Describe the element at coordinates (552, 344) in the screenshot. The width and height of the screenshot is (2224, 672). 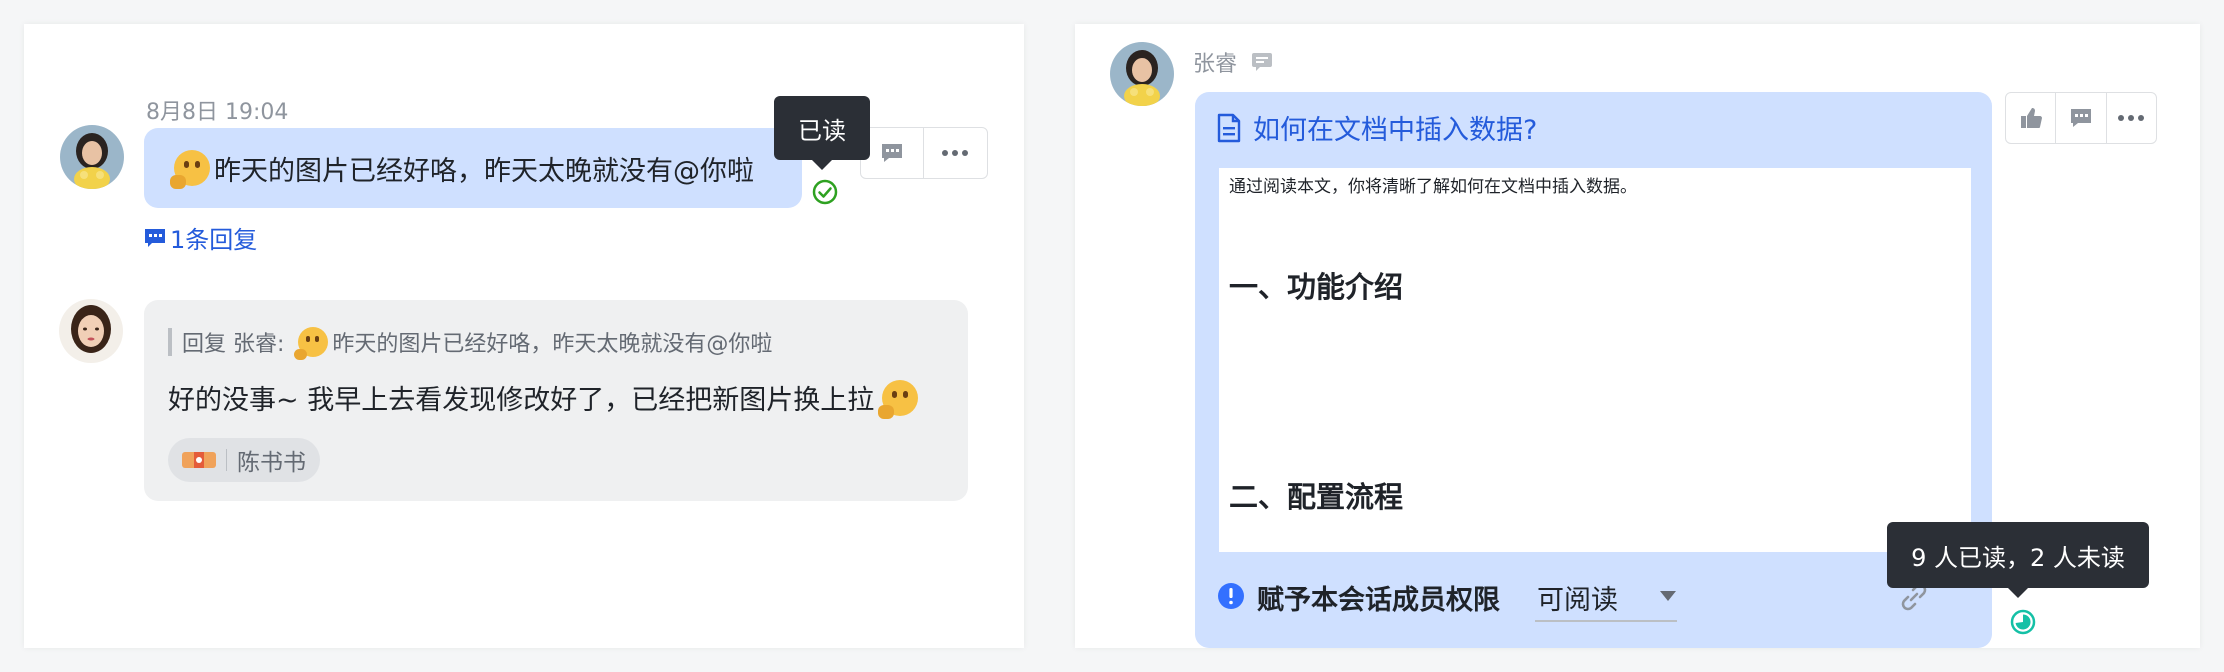
I see `quote-text: 昨天的图片已经好咯，昨天太晚就没有@你啦` at that location.